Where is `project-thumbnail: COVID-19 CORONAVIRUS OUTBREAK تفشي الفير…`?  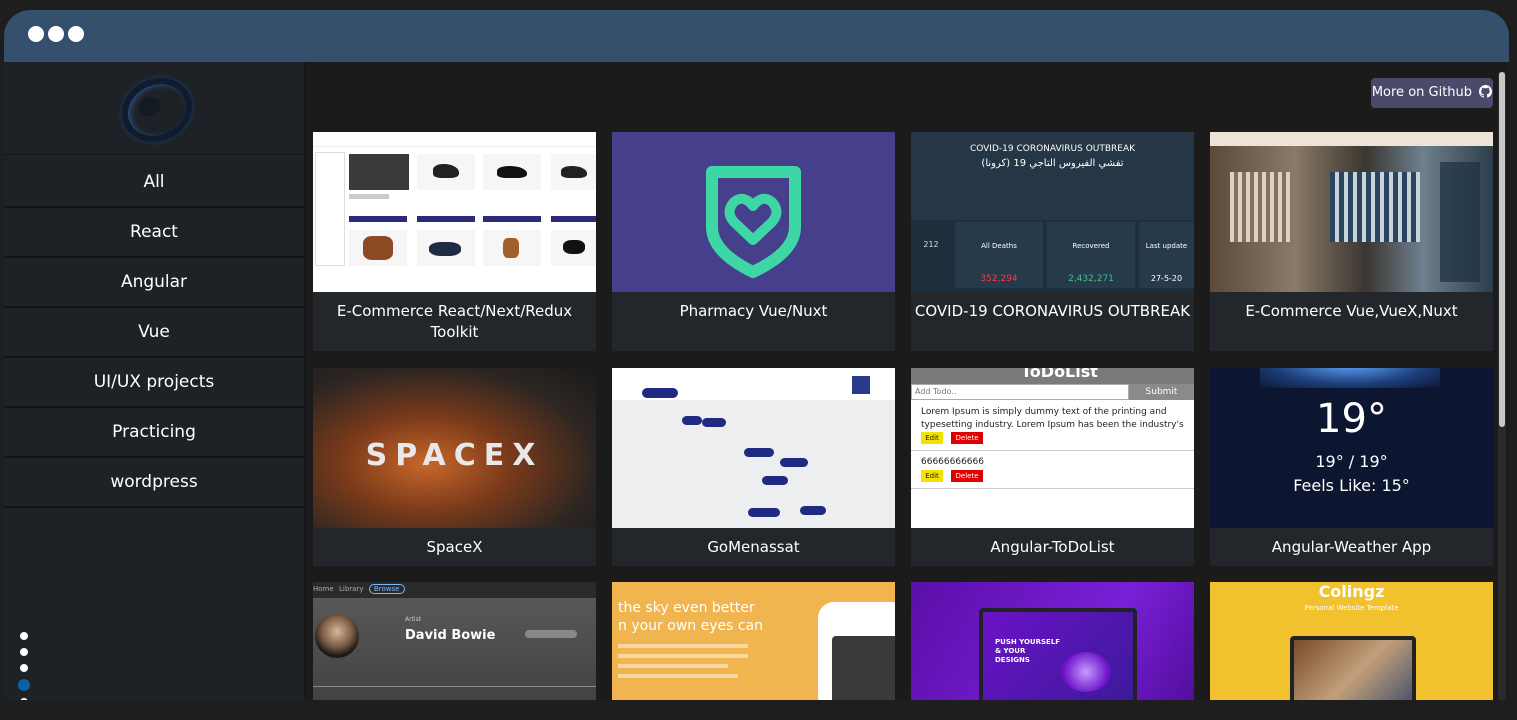
project-thumbnail: COVID-19 CORONAVIRUS OUTBREAK تفشي الفير… is located at coordinates (1052, 212).